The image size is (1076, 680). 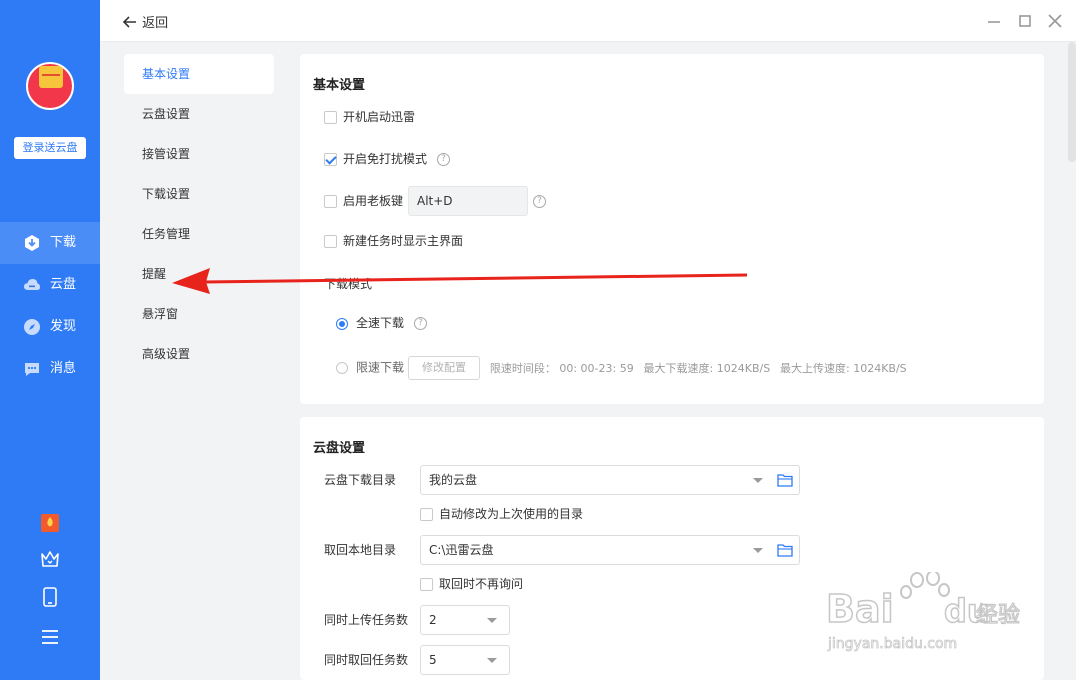 I want to click on bosskey-option: 启用老板键, so click(x=363, y=201).